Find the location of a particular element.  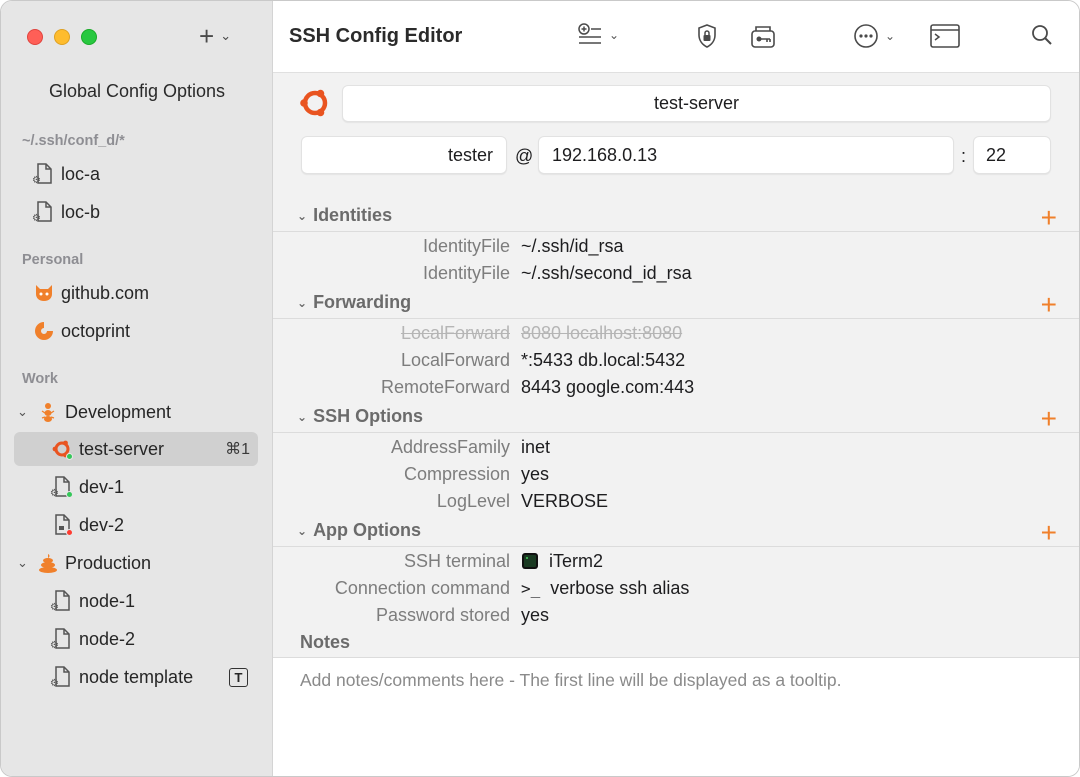

option-row: AddressFamily inet is located at coordinates (676, 447).